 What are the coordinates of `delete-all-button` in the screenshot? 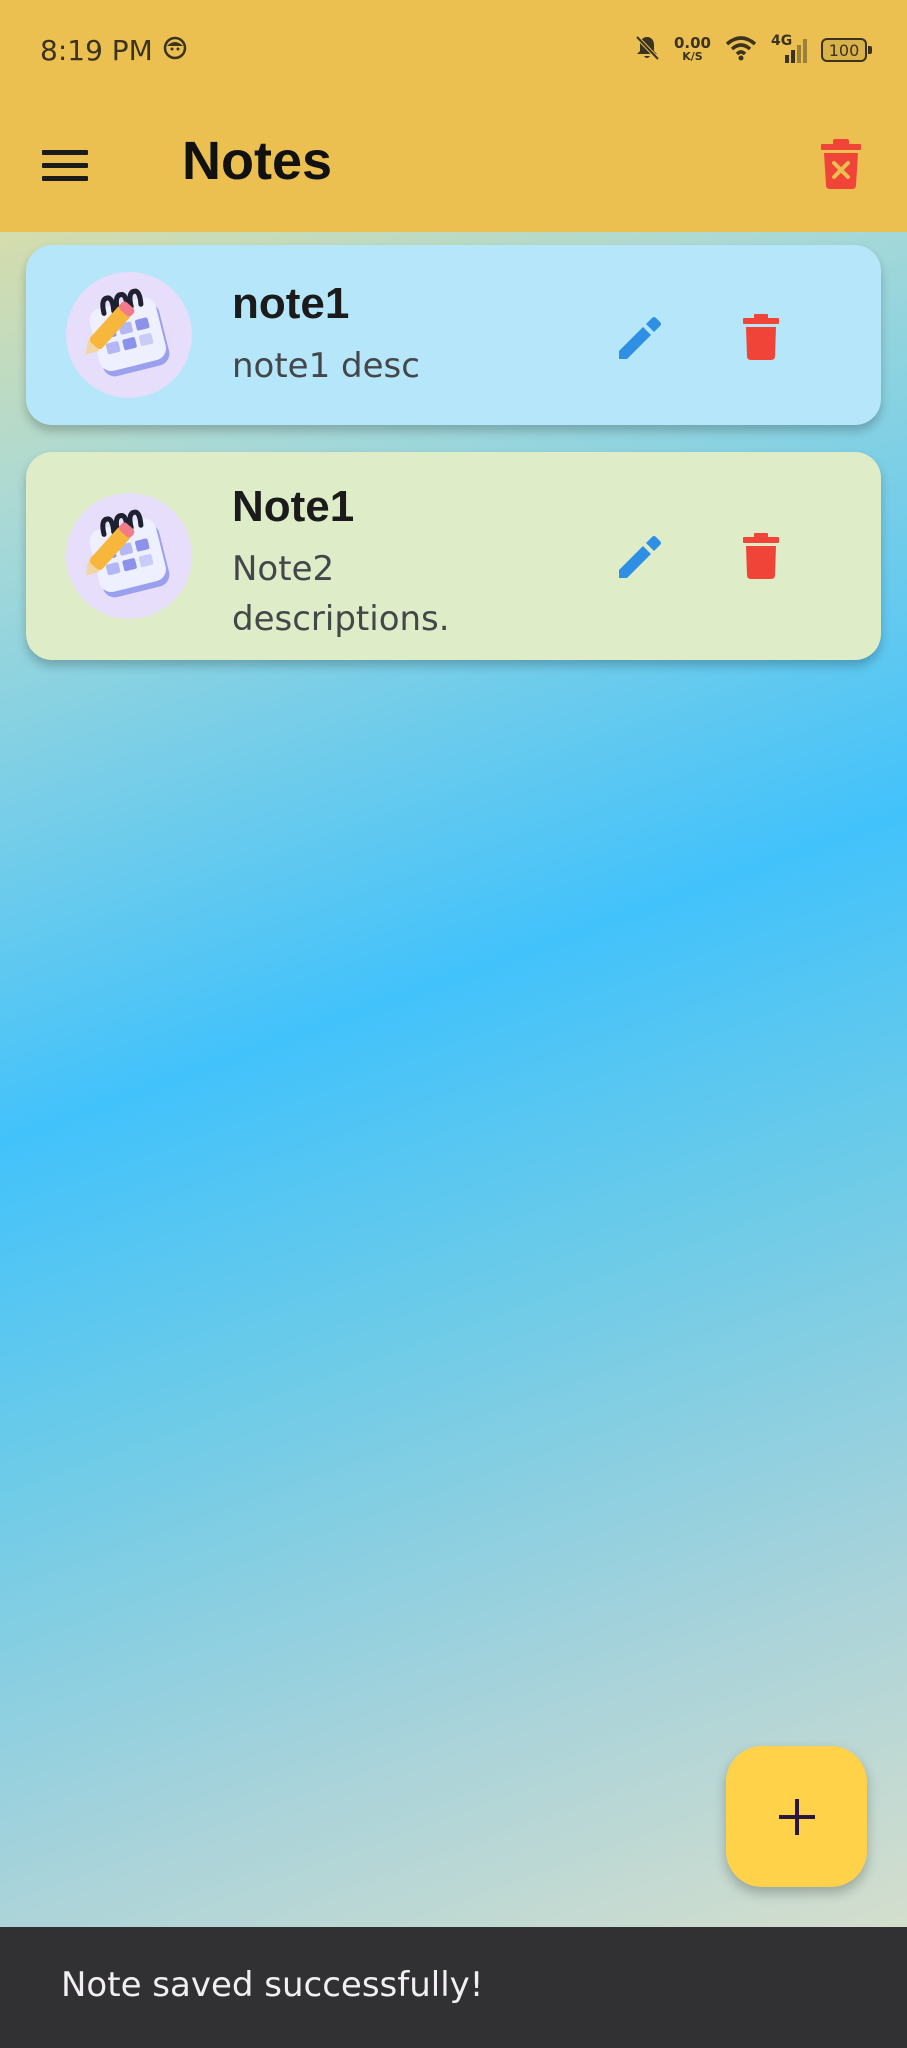 It's located at (841, 164).